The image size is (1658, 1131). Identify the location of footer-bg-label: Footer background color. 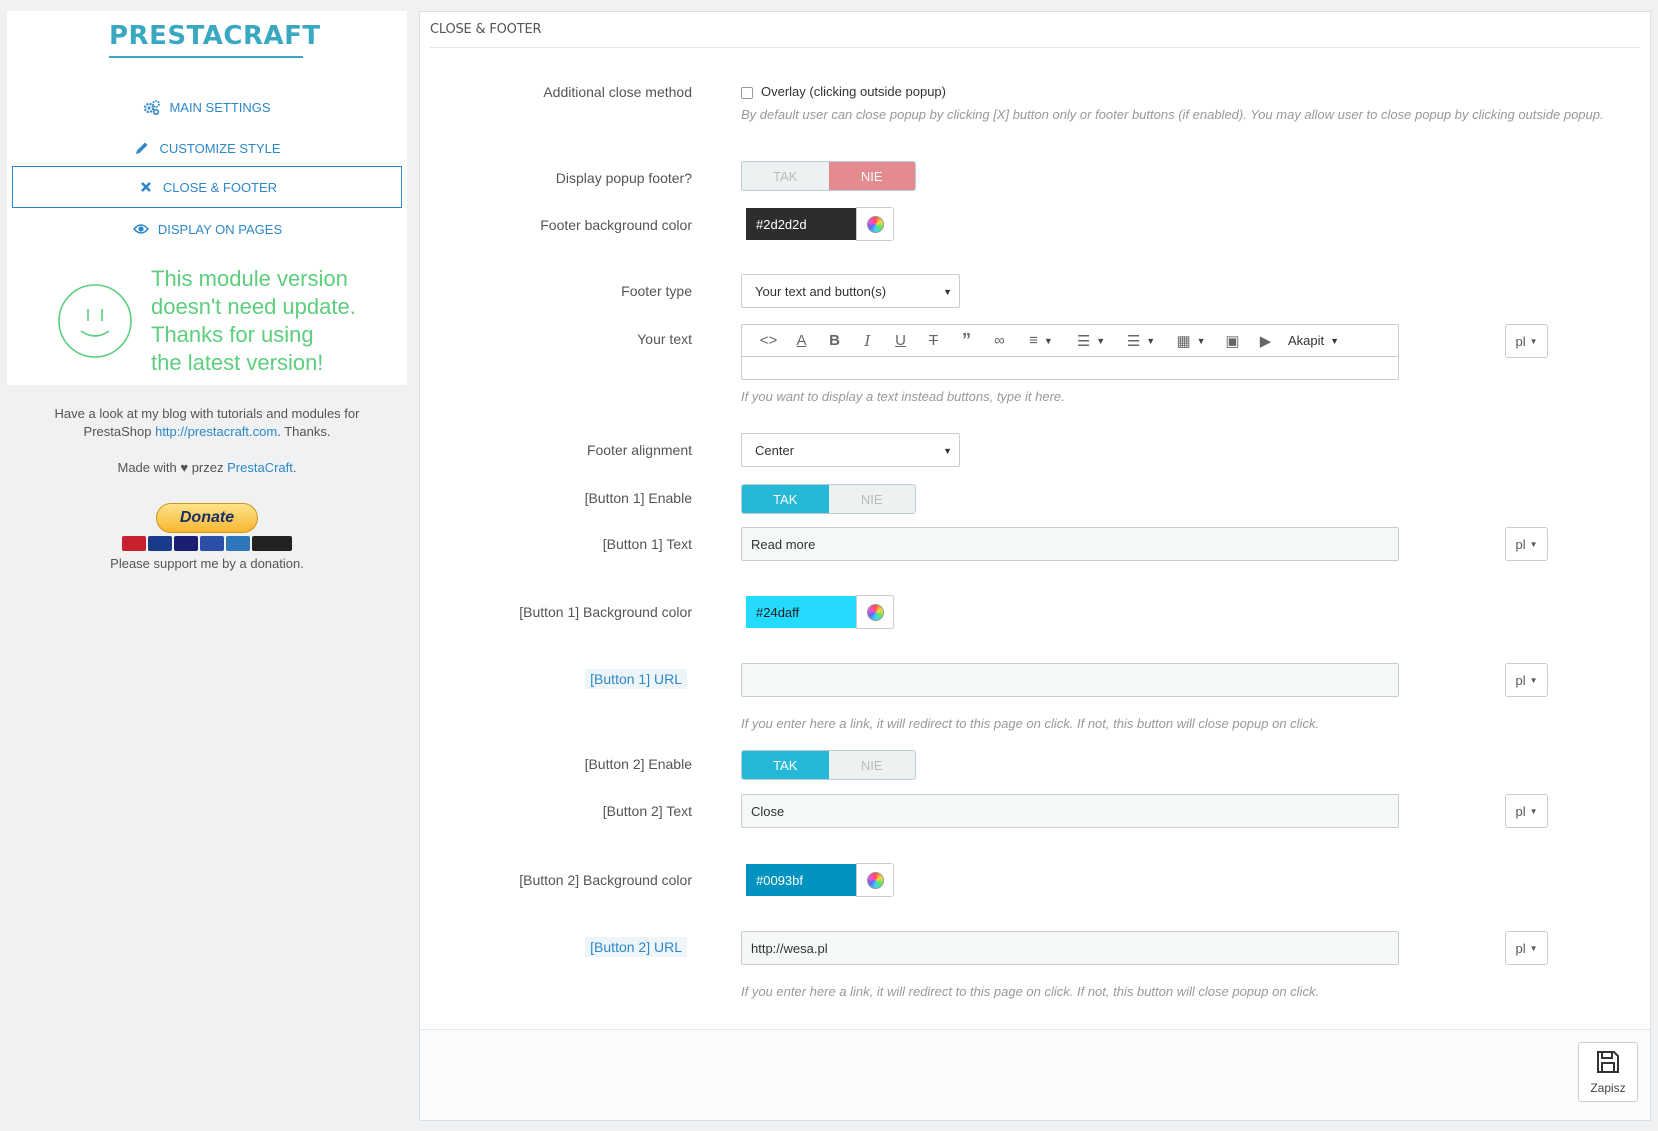
(616, 225).